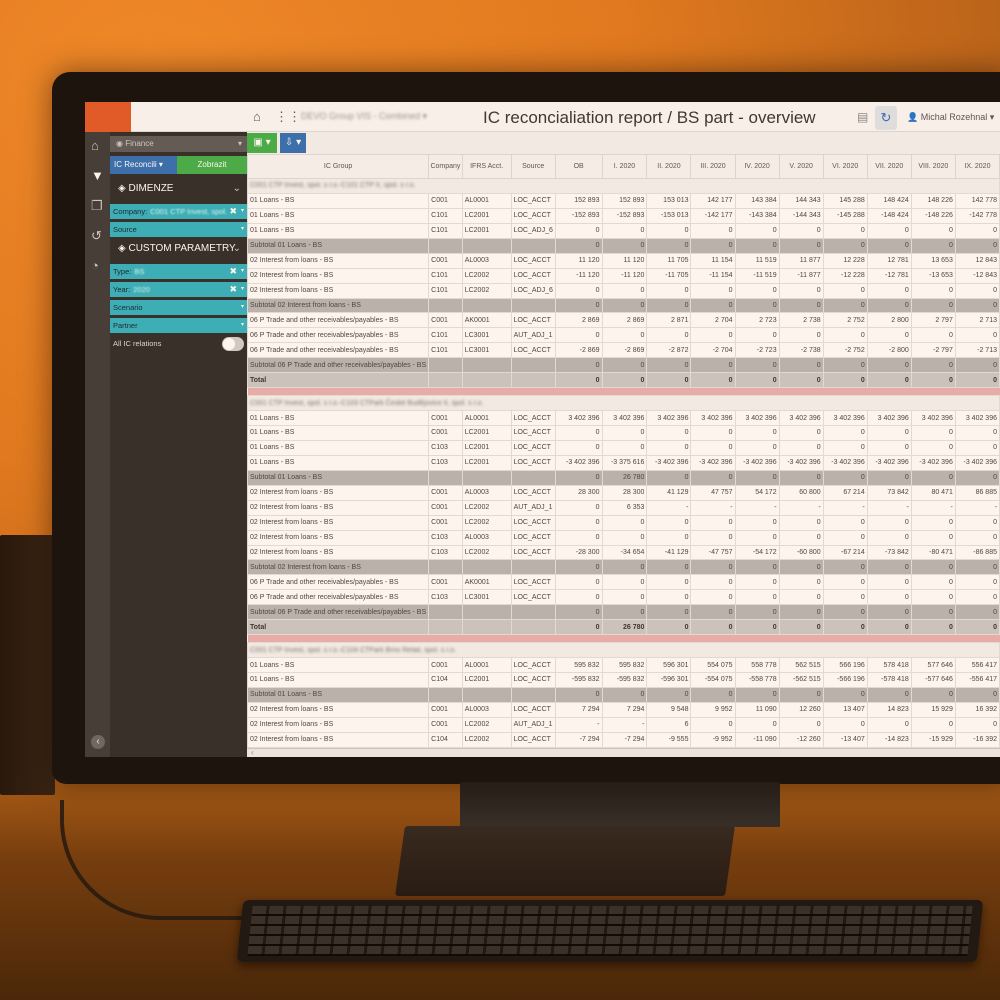  I want to click on value-cell: 554 075, so click(713, 665).